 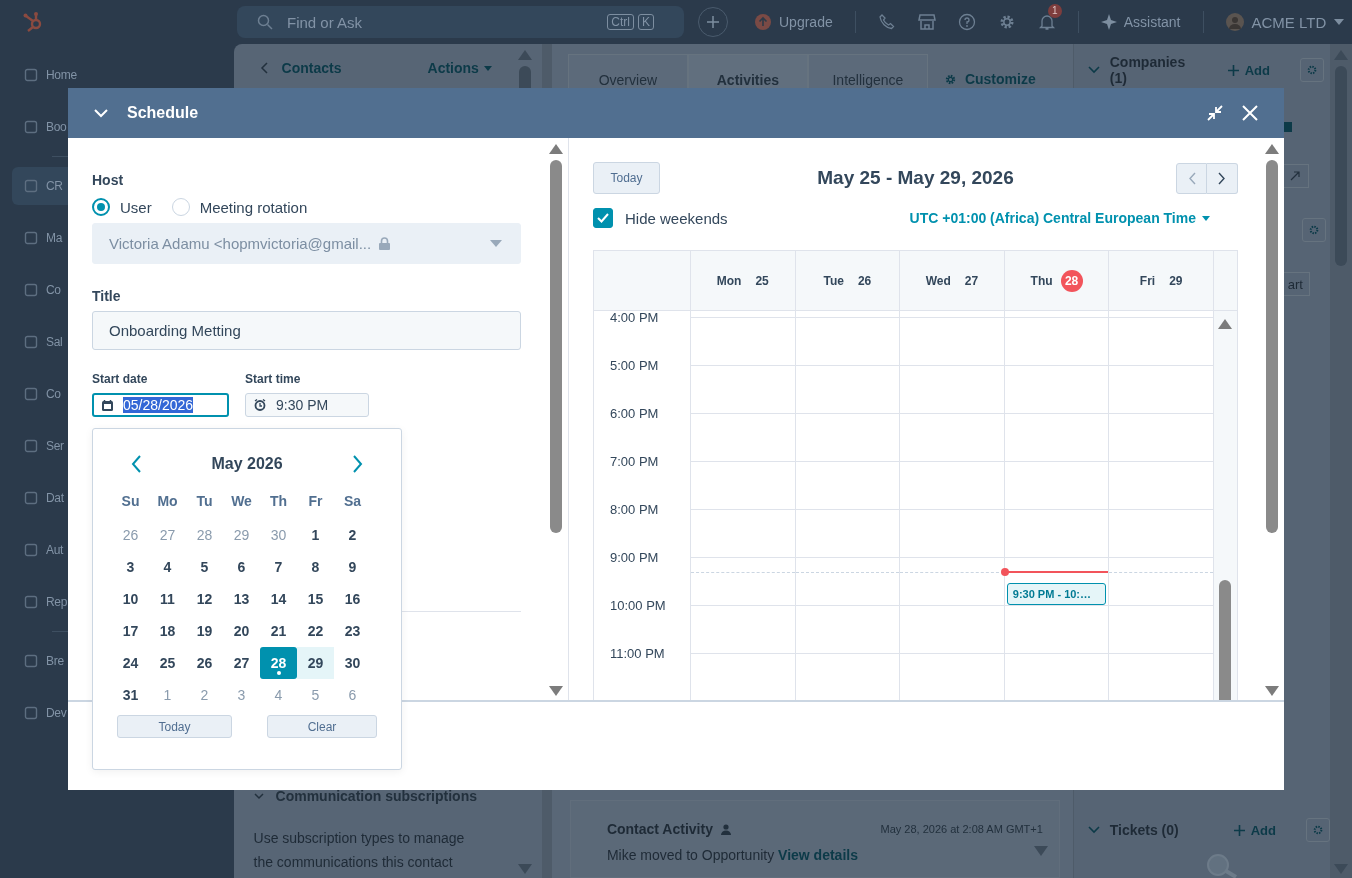 I want to click on day-header: Mon 25, so click(x=743, y=280).